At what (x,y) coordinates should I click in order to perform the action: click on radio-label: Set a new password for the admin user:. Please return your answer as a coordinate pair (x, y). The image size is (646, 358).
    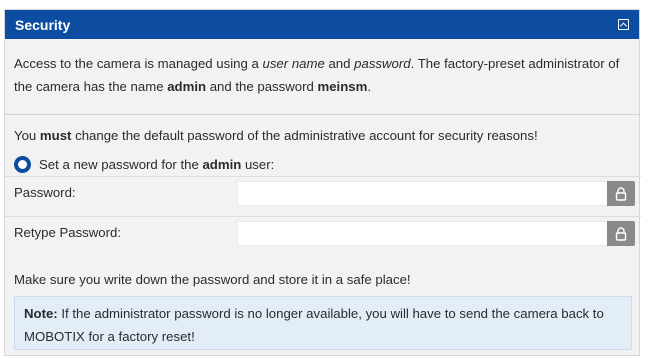
    Looking at the image, I should click on (156, 164).